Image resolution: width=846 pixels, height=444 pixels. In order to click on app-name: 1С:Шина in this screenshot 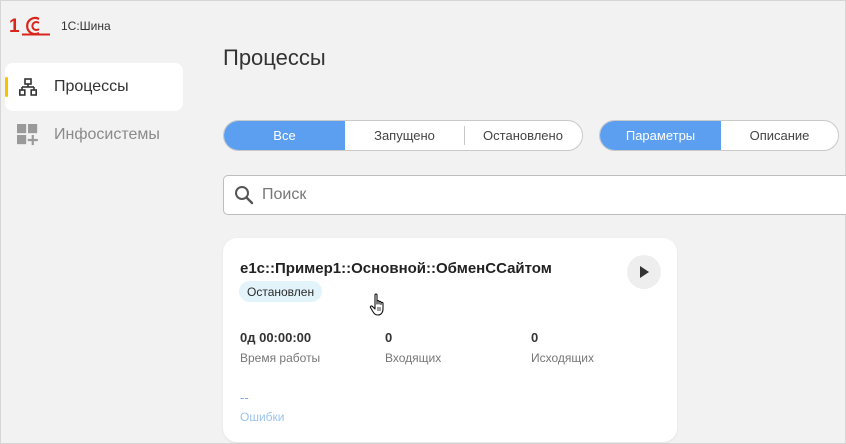, I will do `click(86, 26)`.